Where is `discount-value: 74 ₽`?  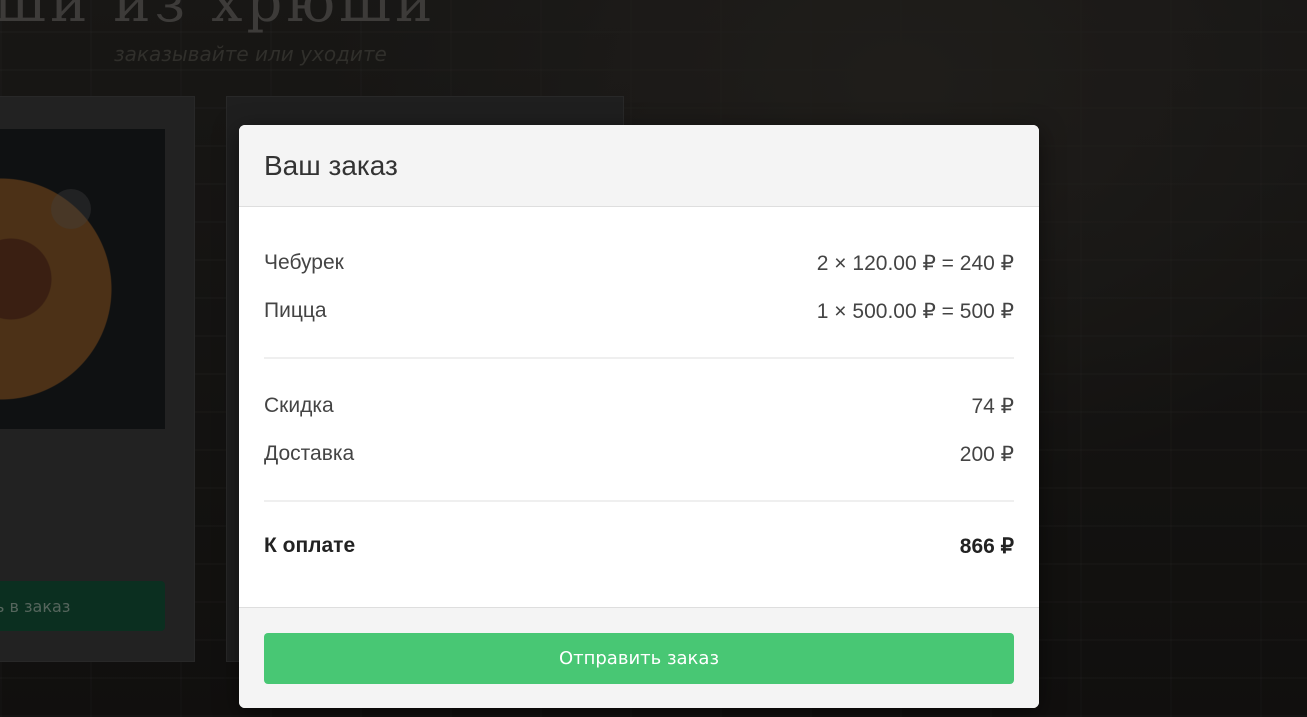
discount-value: 74 ₽ is located at coordinates (992, 406).